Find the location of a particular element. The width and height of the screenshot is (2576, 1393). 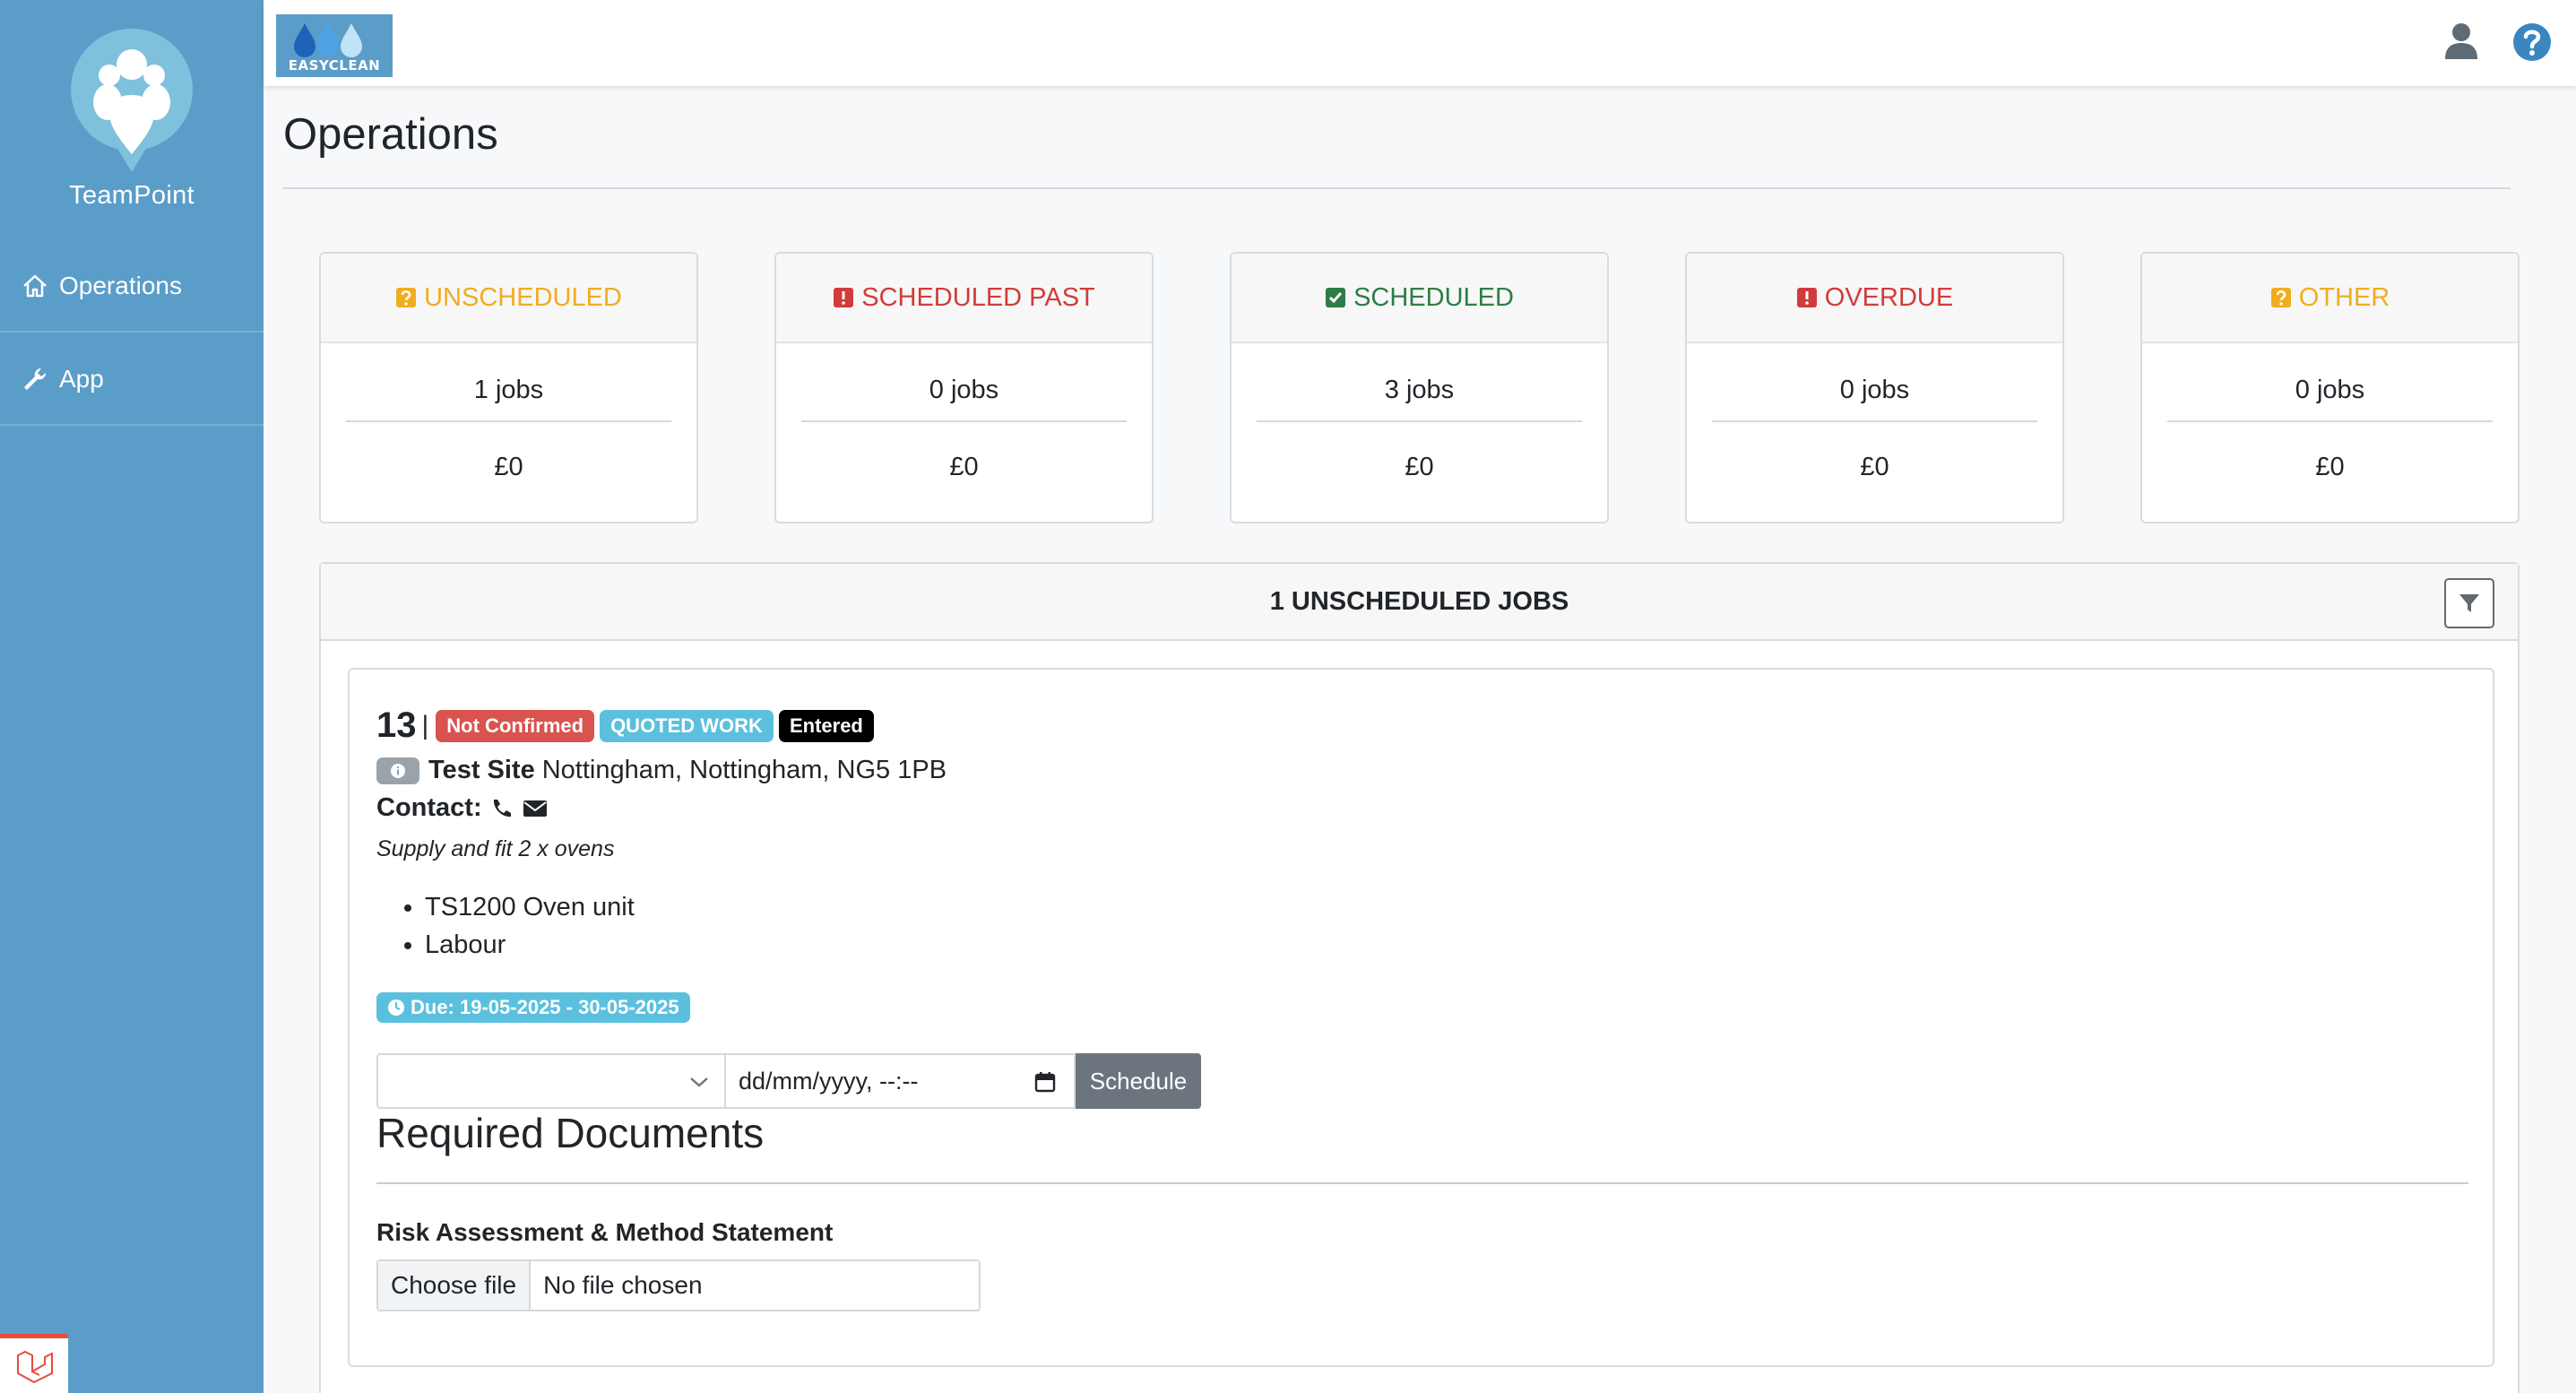

card-header: OTHER is located at coordinates (2330, 298).